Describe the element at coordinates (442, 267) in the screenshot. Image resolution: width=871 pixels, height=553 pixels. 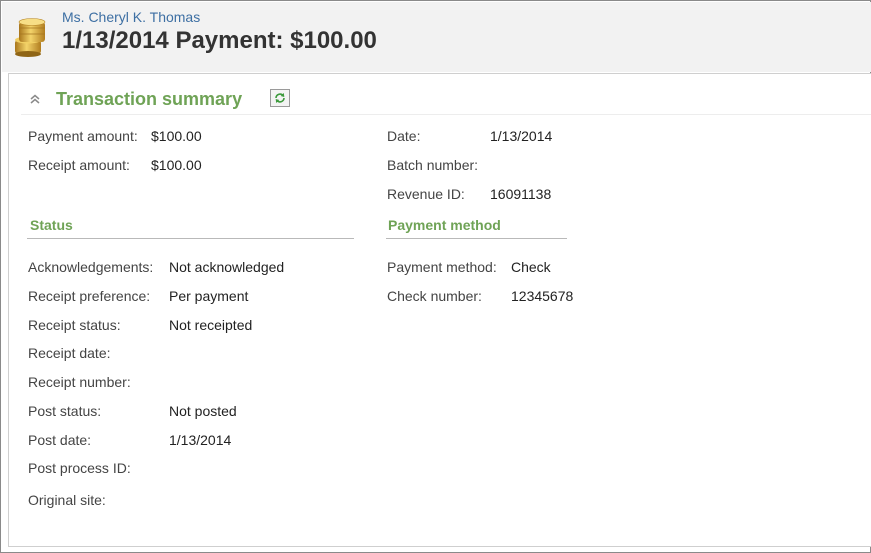
I see `payment-method-label: Payment method:` at that location.